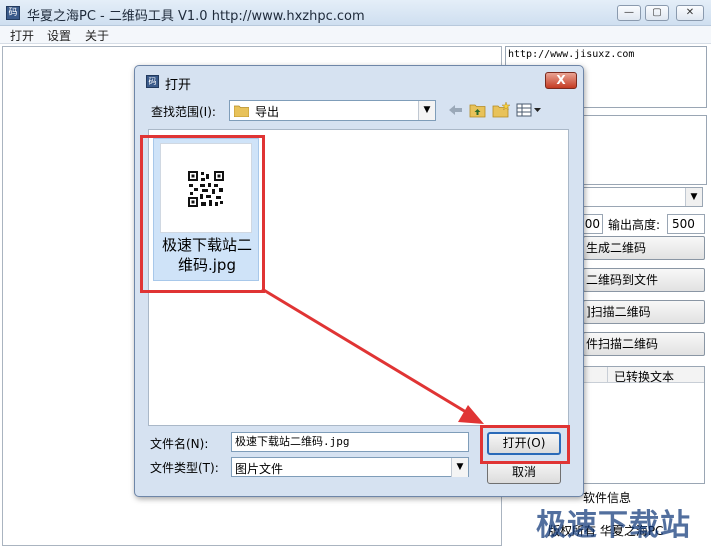 The height and width of the screenshot is (548, 711). I want to click on height-label: 输出高度:, so click(634, 225).